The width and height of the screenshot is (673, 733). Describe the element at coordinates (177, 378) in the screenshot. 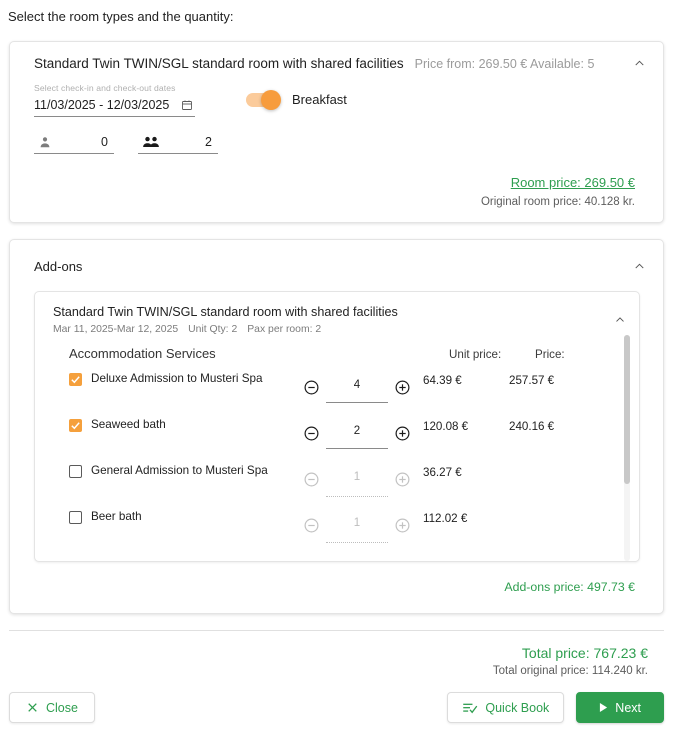

I see `addon-name: Deluxe Admission to Musteri Spa` at that location.